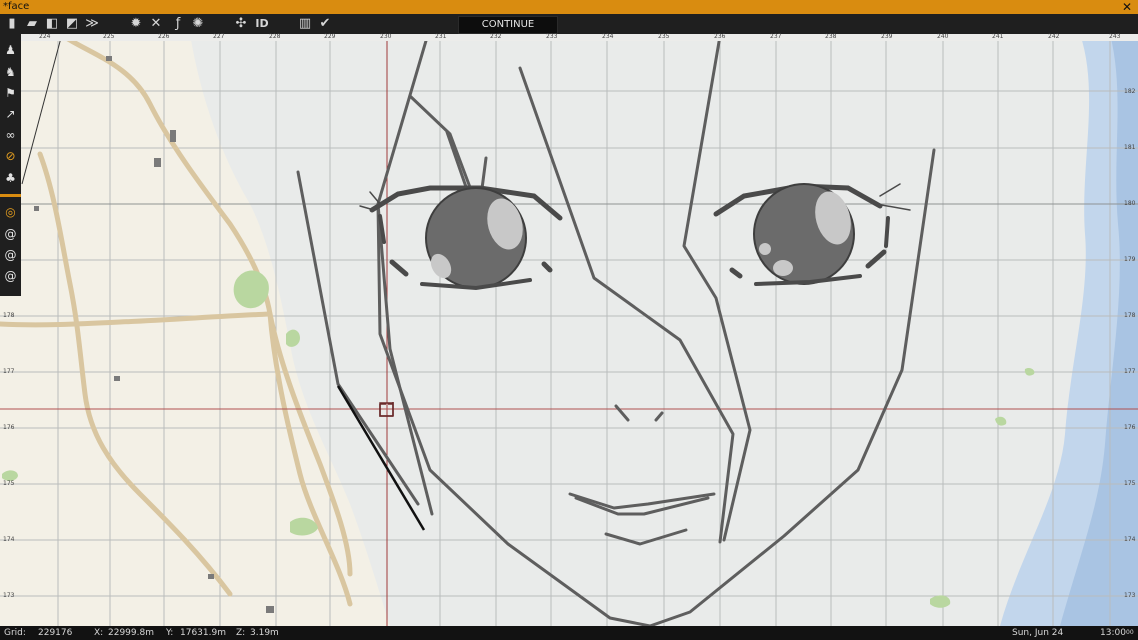  I want to click on panel-icon: ▥, so click(305, 24).